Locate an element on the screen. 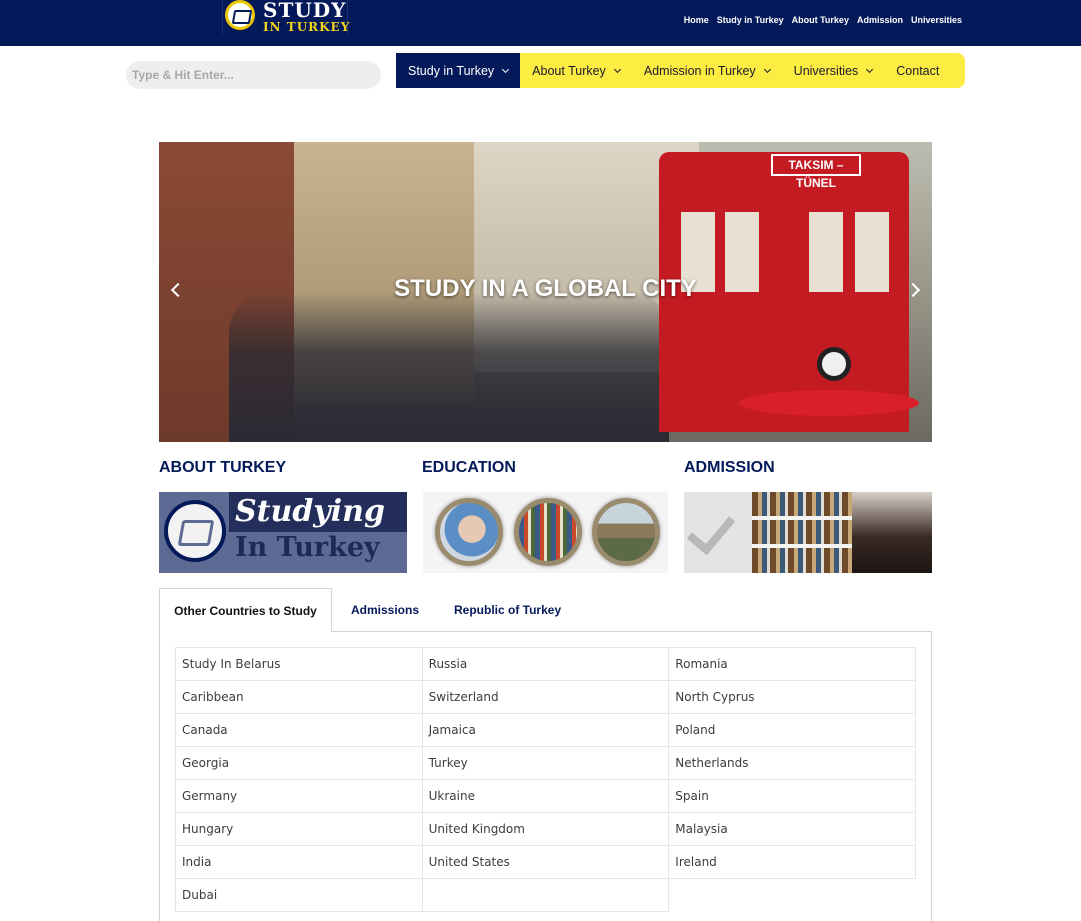 Image resolution: width=1081 pixels, height=921 pixels. tab-republic-of-turkey: Republic of Turkey is located at coordinates (507, 610).